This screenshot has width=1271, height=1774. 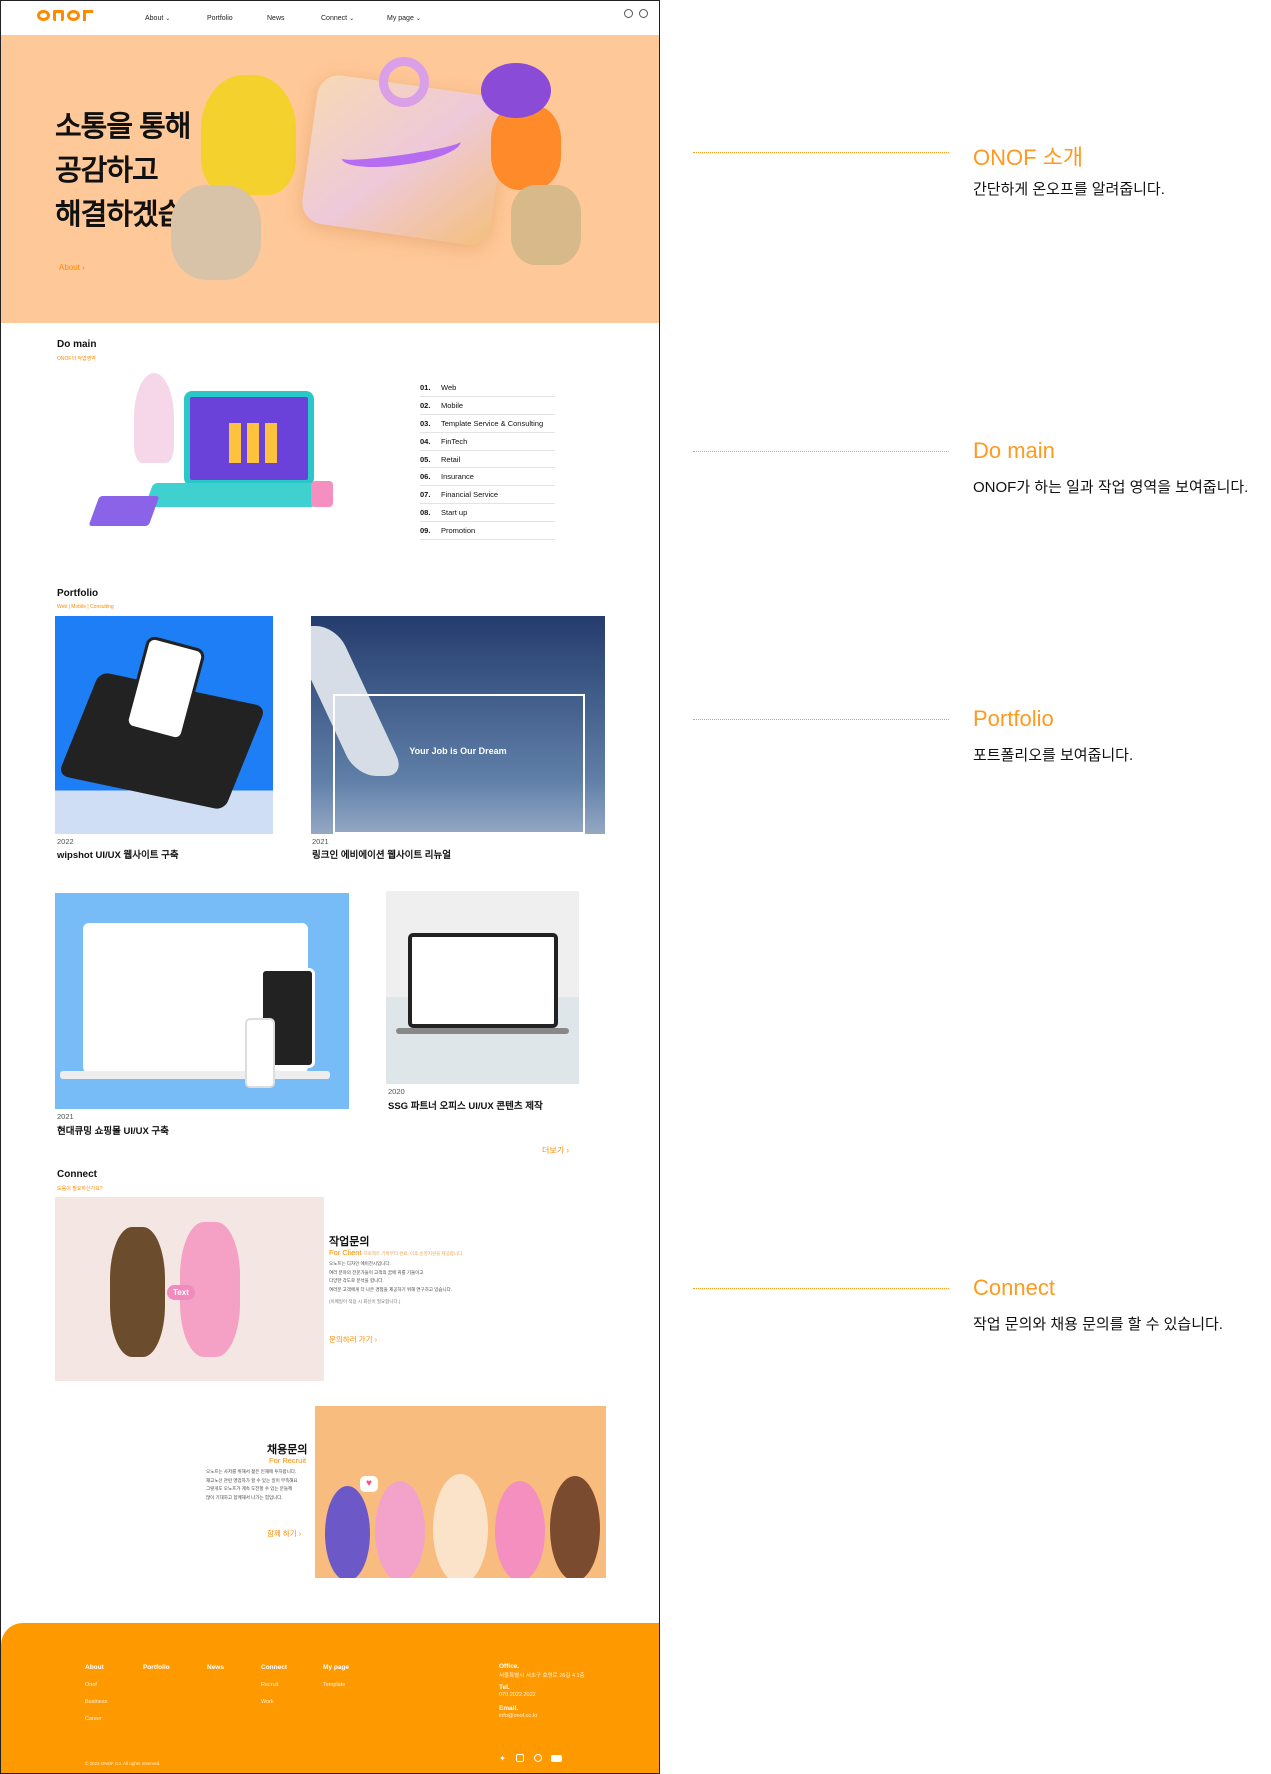 What do you see at coordinates (425, 477) in the screenshot?
I see `domain-item-number: 06.` at bounding box center [425, 477].